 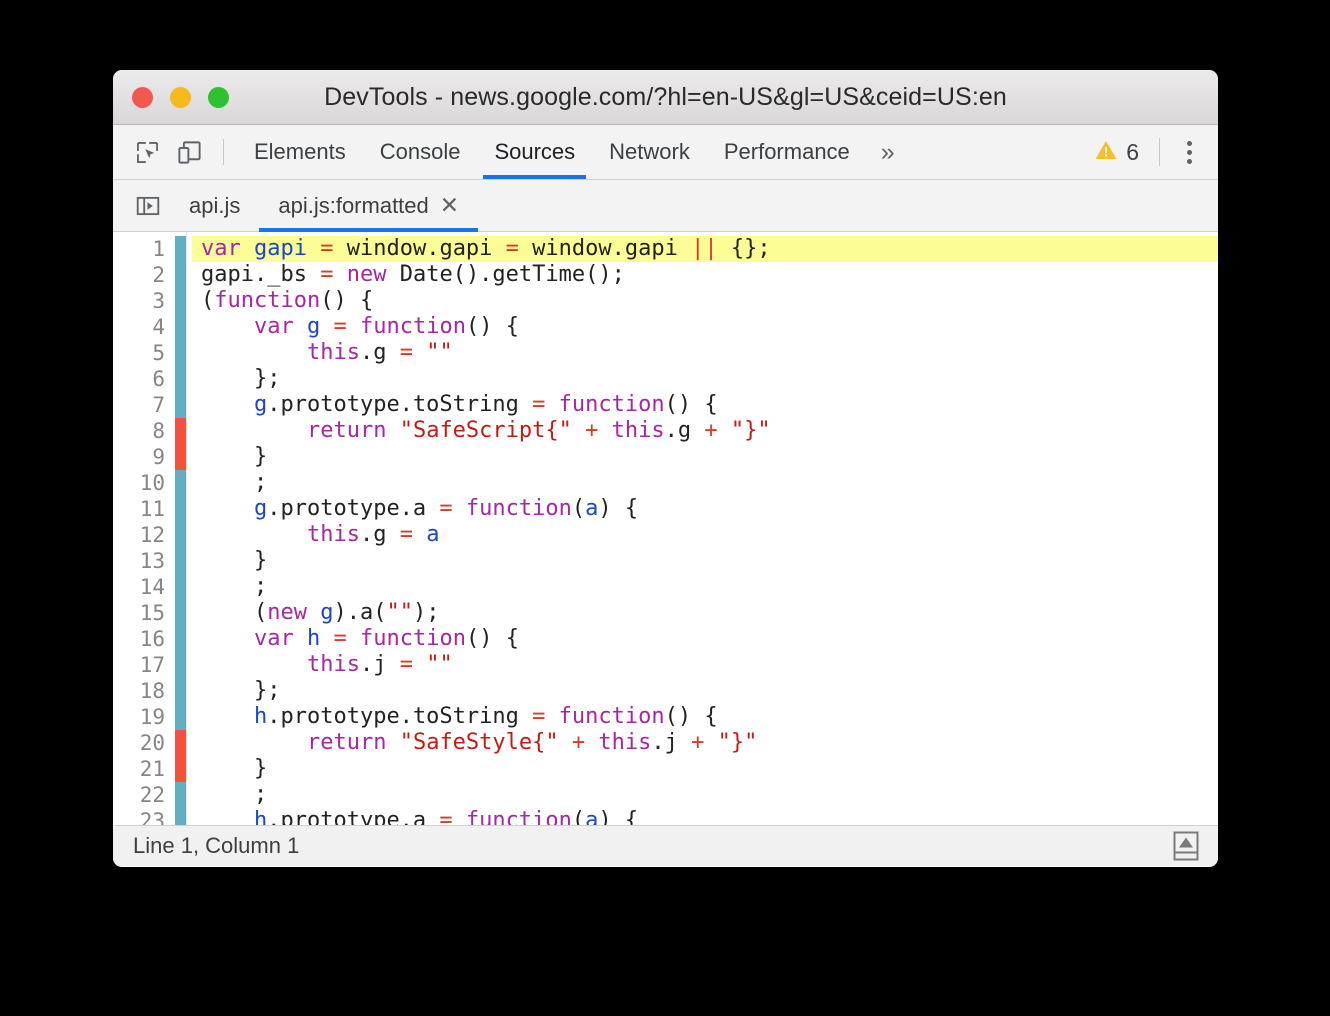 I want to click on close-window-button, so click(x=142, y=97).